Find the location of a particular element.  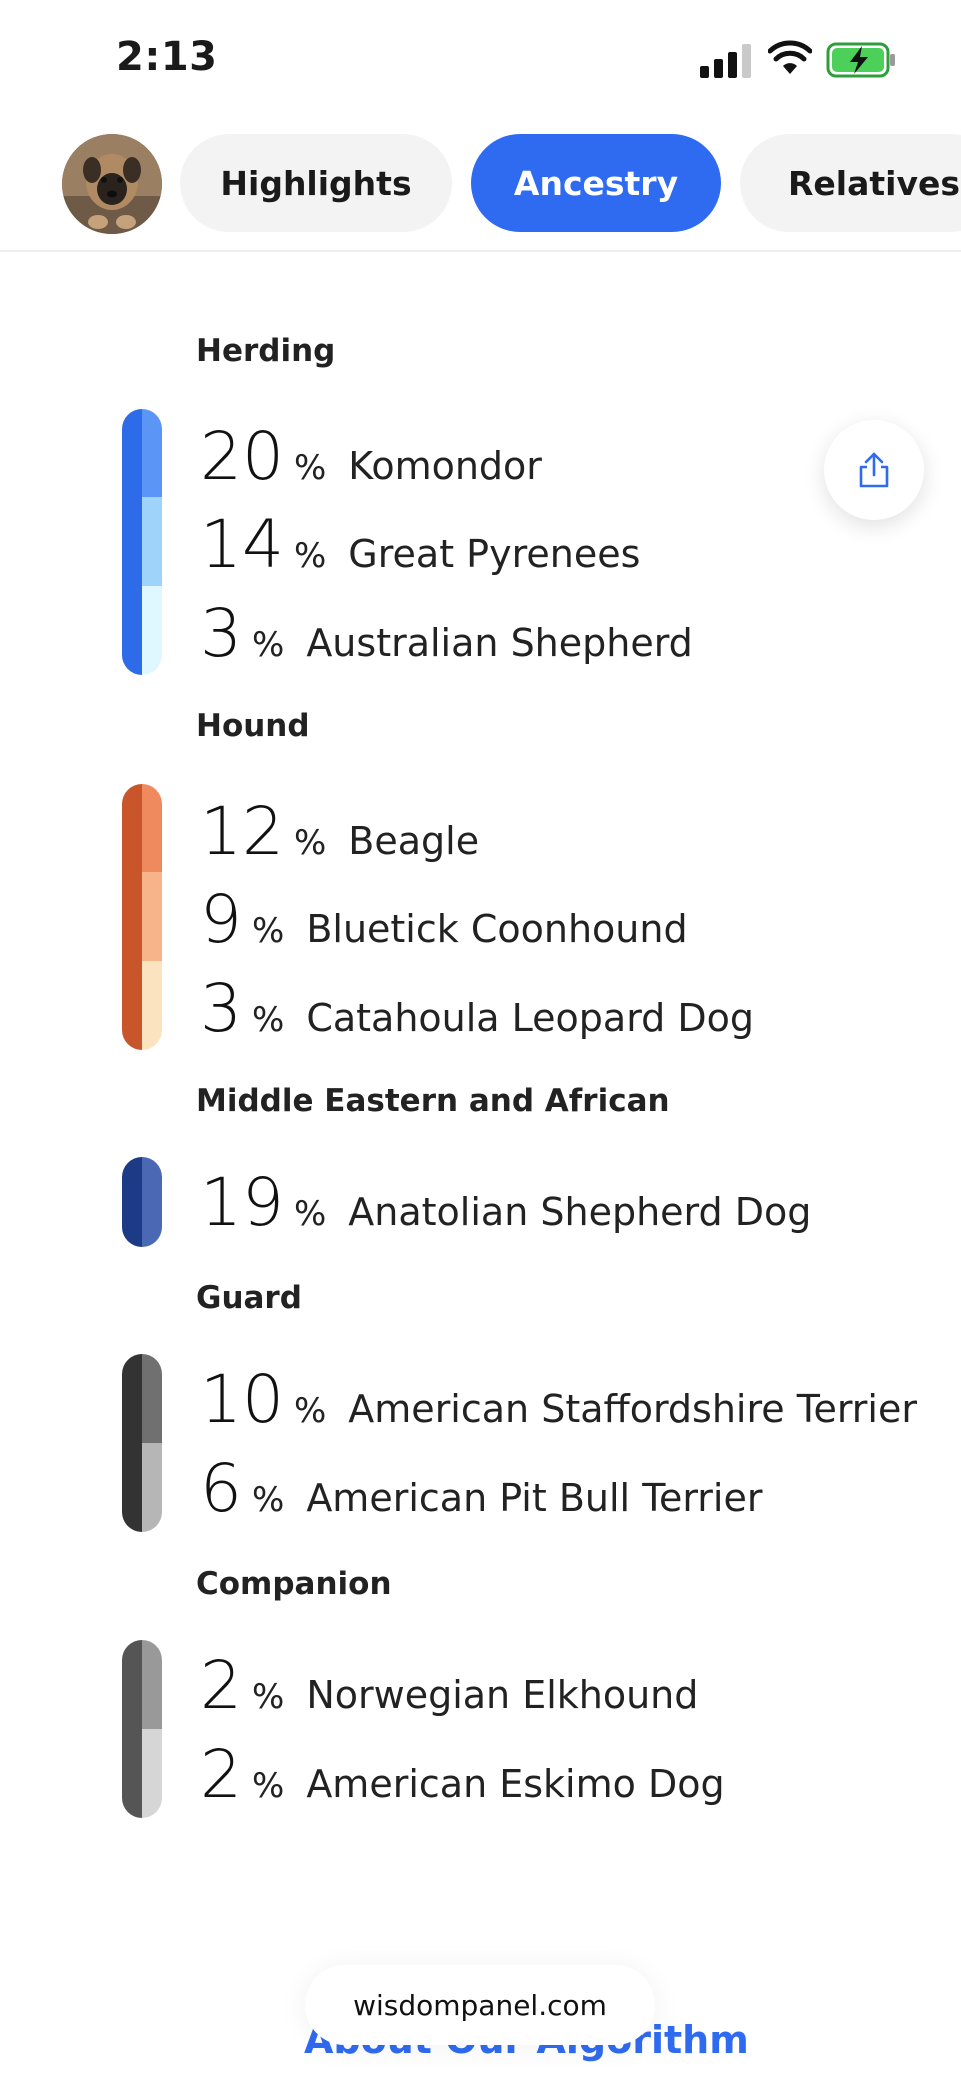

dog-avatar is located at coordinates (112, 184).